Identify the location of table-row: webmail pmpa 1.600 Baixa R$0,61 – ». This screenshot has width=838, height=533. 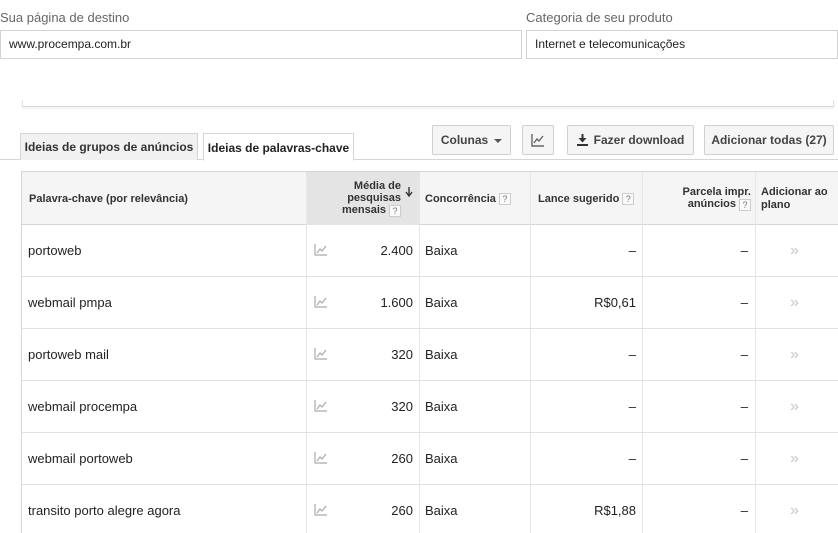
(430, 303).